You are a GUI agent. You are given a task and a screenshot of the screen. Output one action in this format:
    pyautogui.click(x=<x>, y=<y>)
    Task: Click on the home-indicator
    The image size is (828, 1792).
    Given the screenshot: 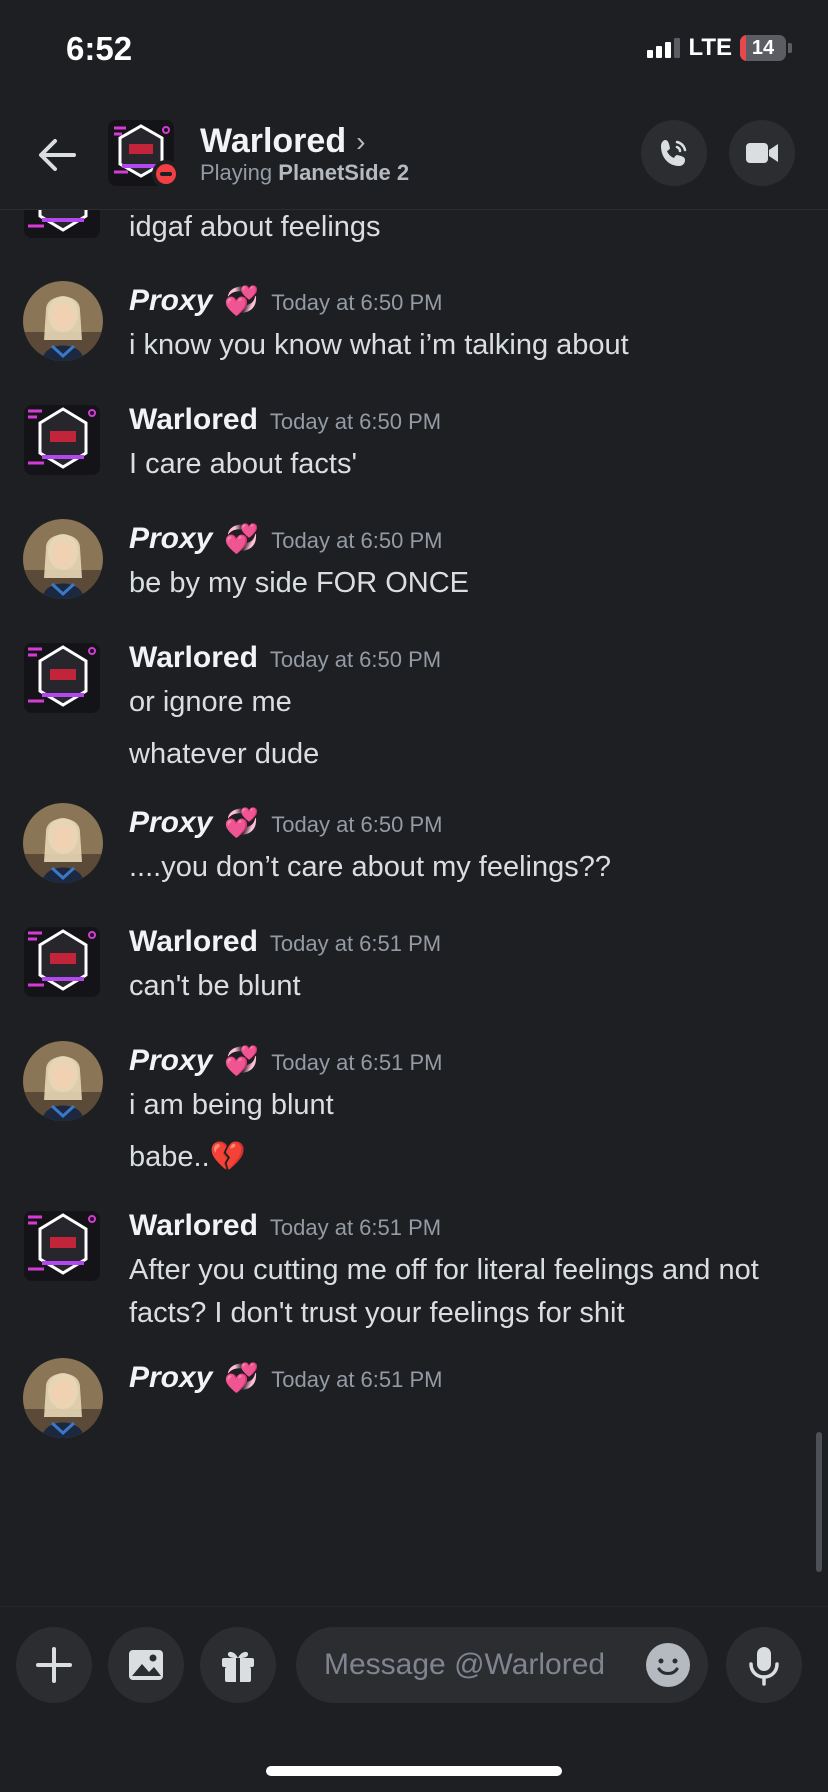 What is the action you would take?
    pyautogui.click(x=414, y=1771)
    